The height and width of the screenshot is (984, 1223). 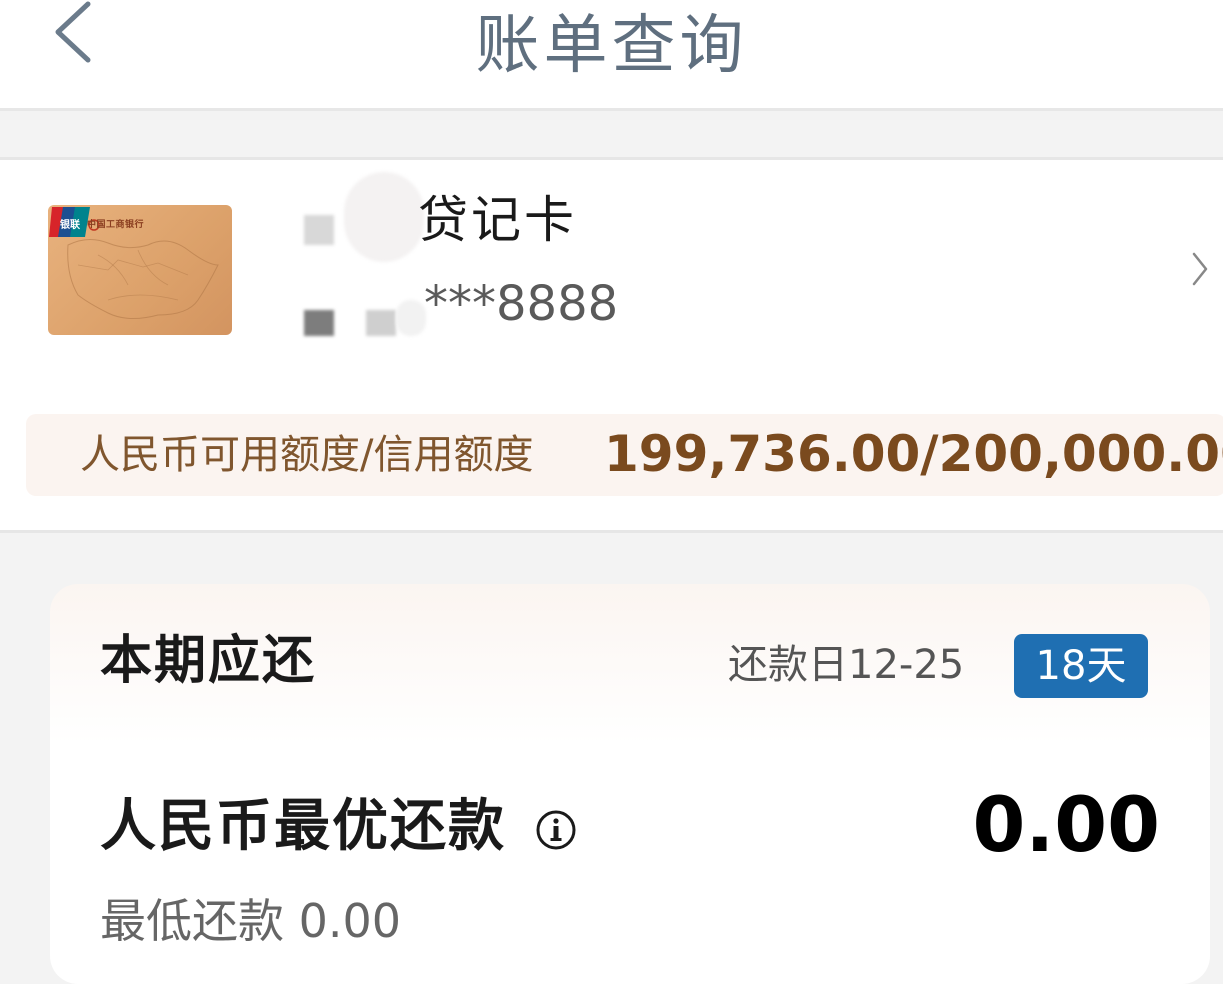 What do you see at coordinates (307, 455) in the screenshot?
I see `credit-limit-label: 人民币可用额度/信用额度` at bounding box center [307, 455].